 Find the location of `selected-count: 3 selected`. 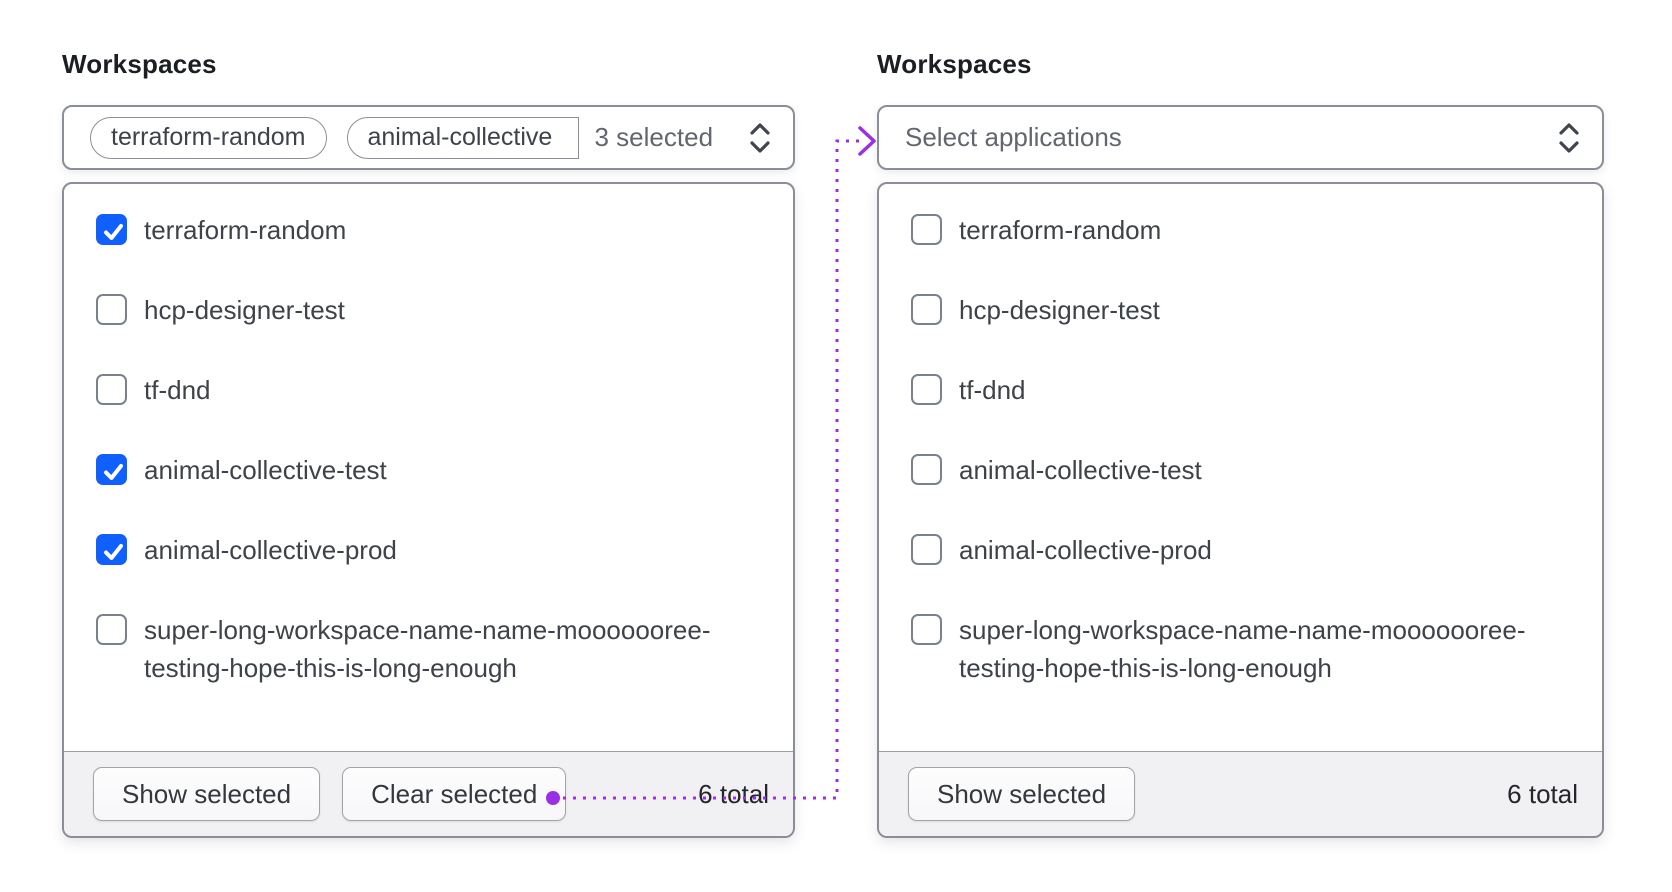

selected-count: 3 selected is located at coordinates (654, 137).